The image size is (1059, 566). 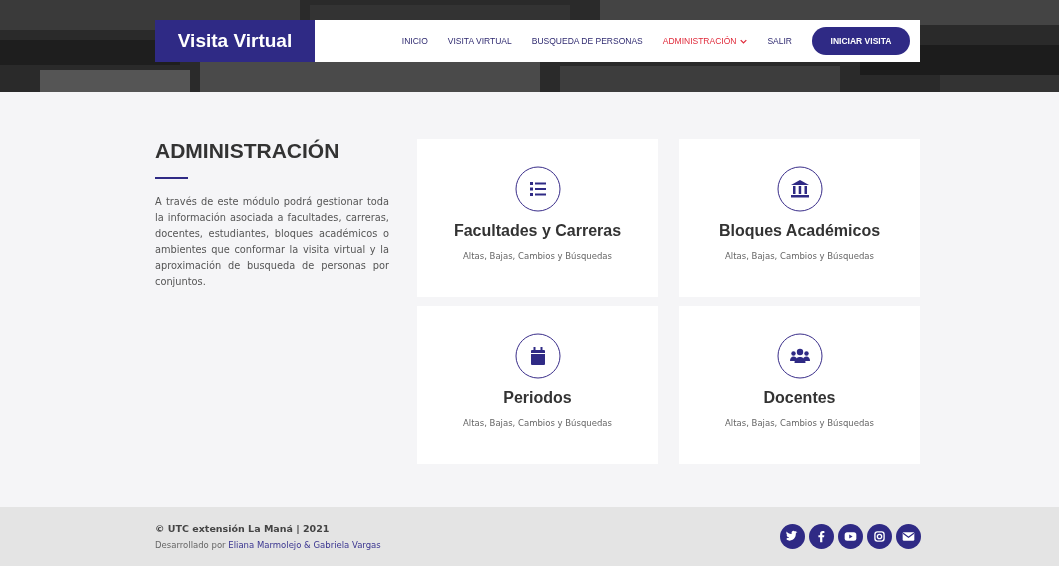 I want to click on nav-link: SALIR, so click(x=779, y=41).